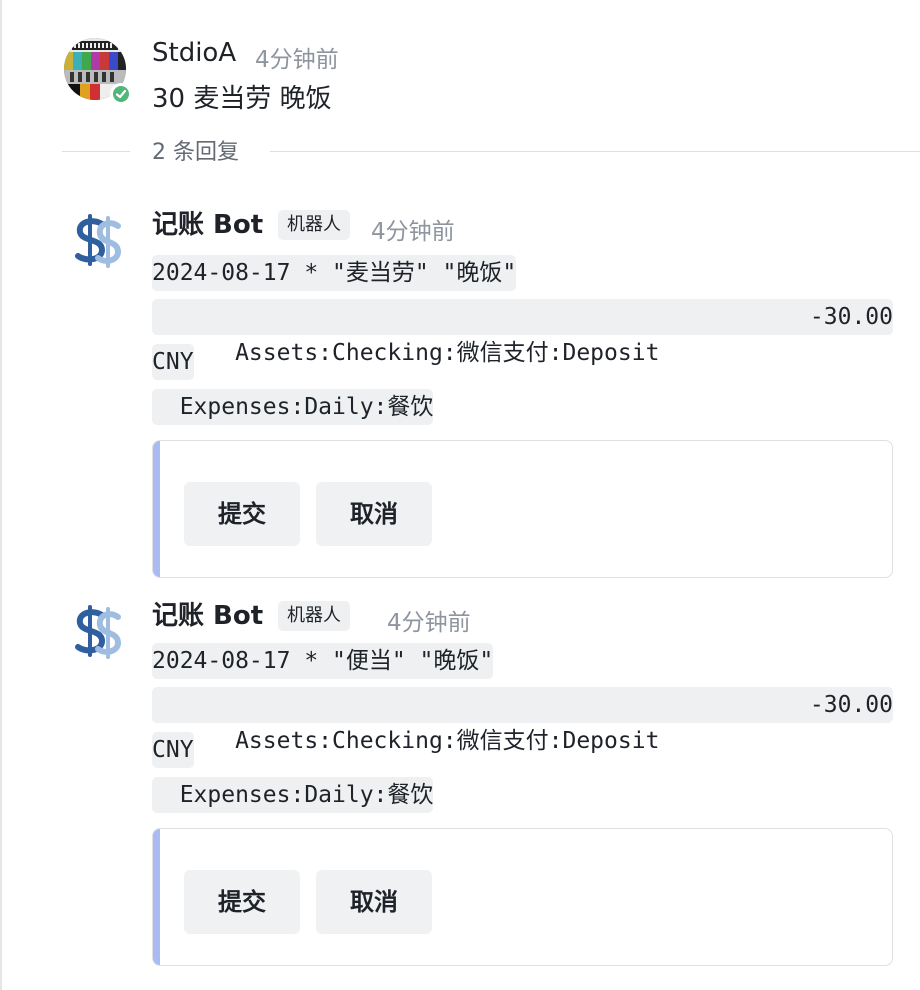 This screenshot has width=920, height=990. I want to click on reply-count: 2 条回复, so click(195, 153).